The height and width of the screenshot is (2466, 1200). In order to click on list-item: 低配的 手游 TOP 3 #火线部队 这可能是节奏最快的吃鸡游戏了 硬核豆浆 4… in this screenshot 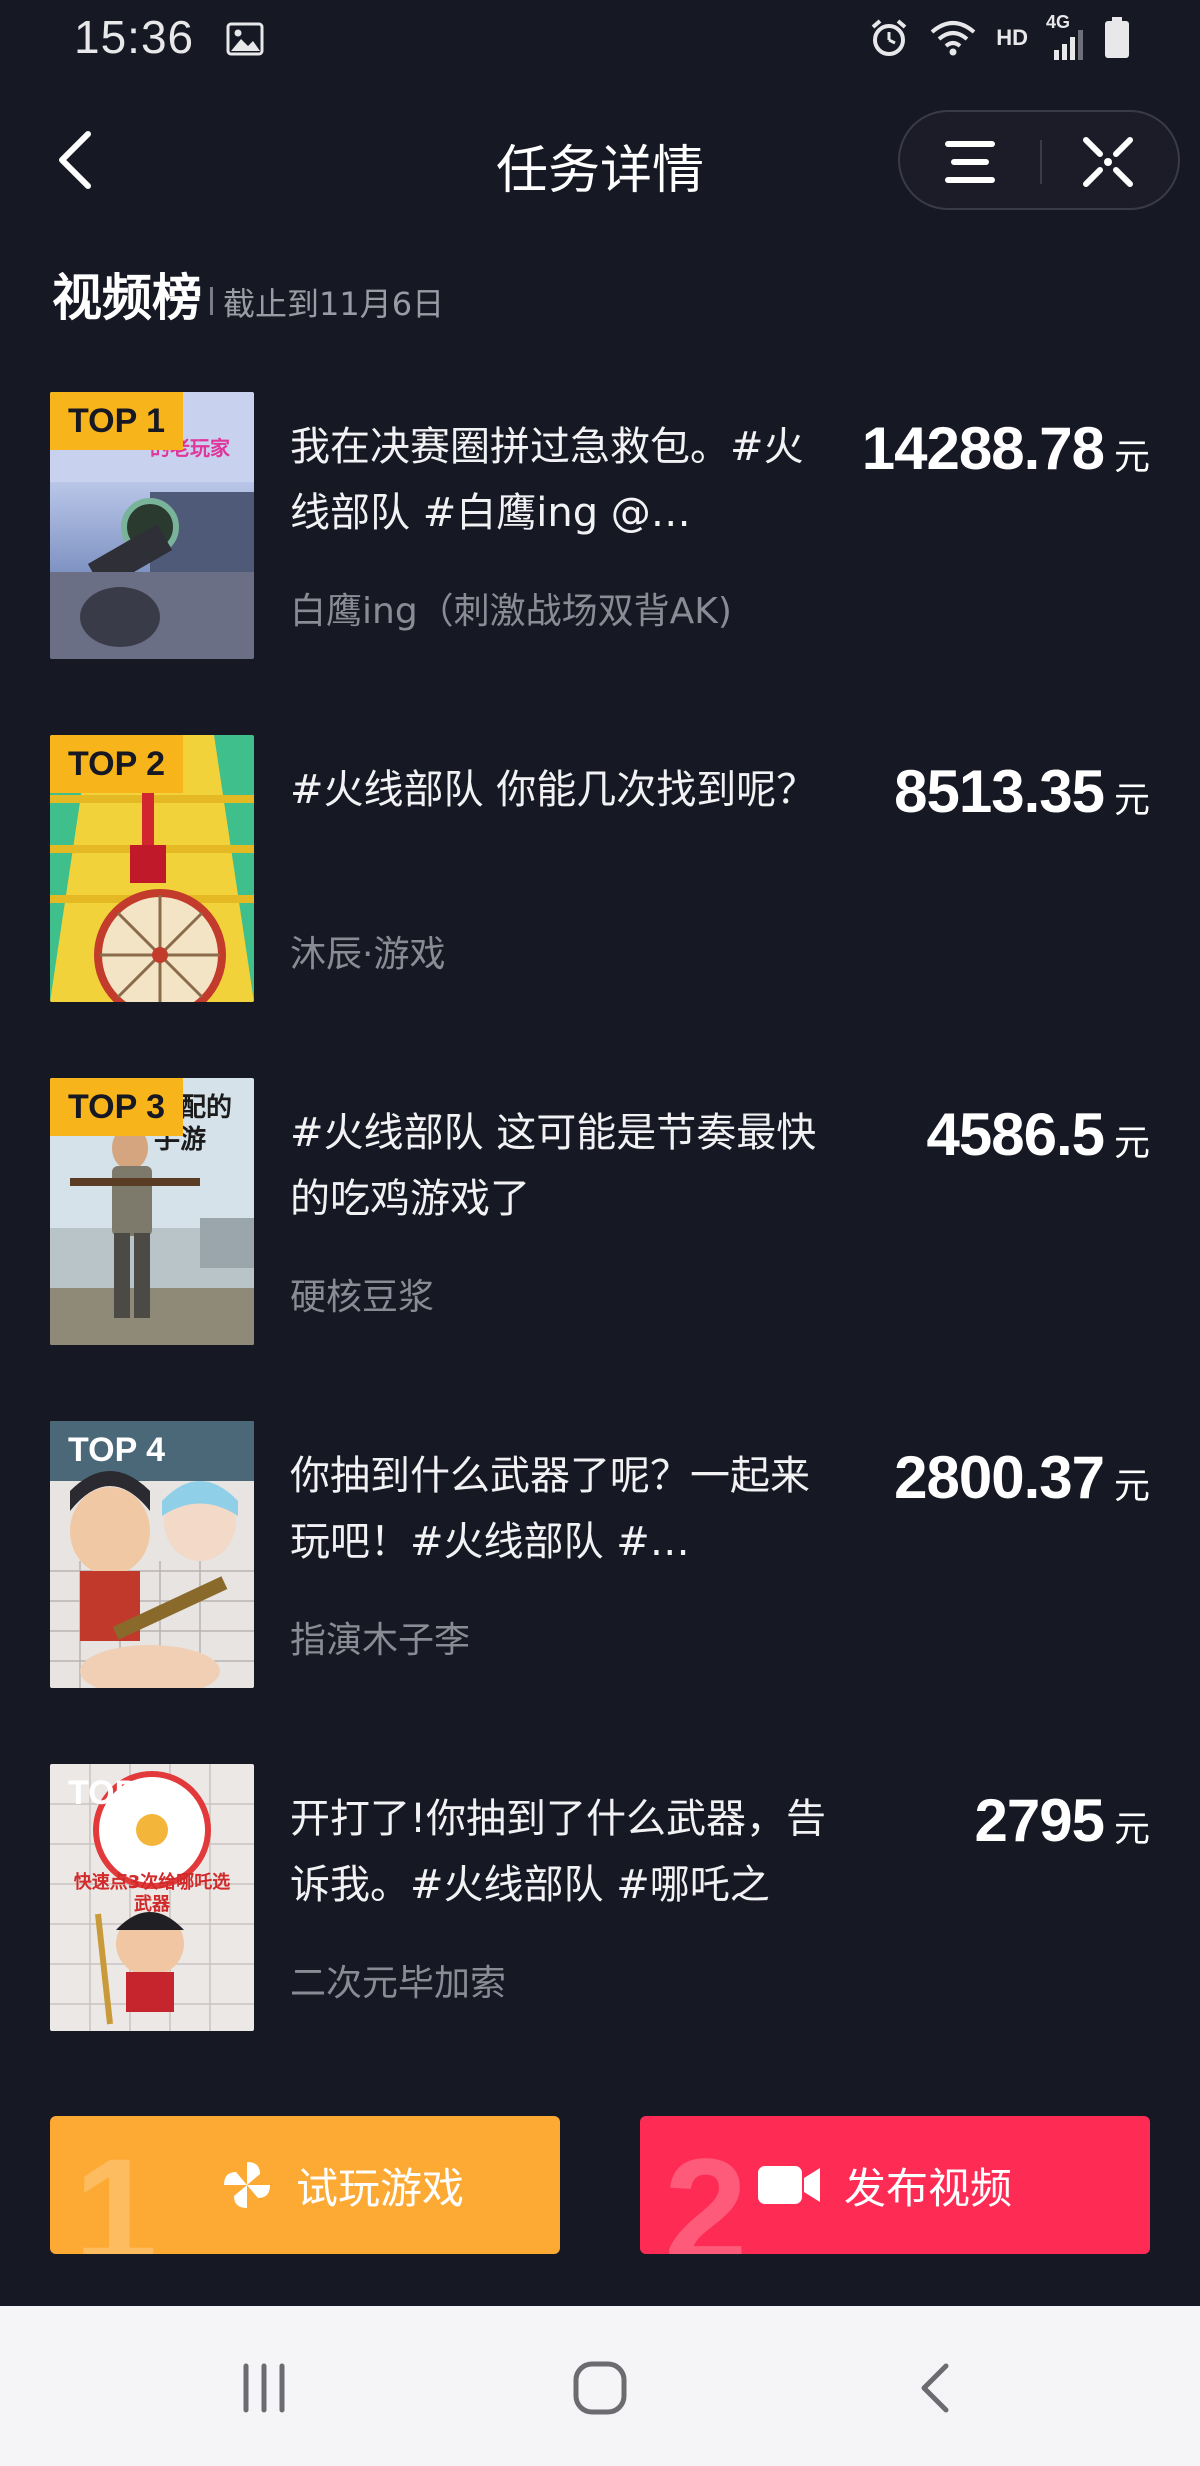, I will do `click(600, 1249)`.